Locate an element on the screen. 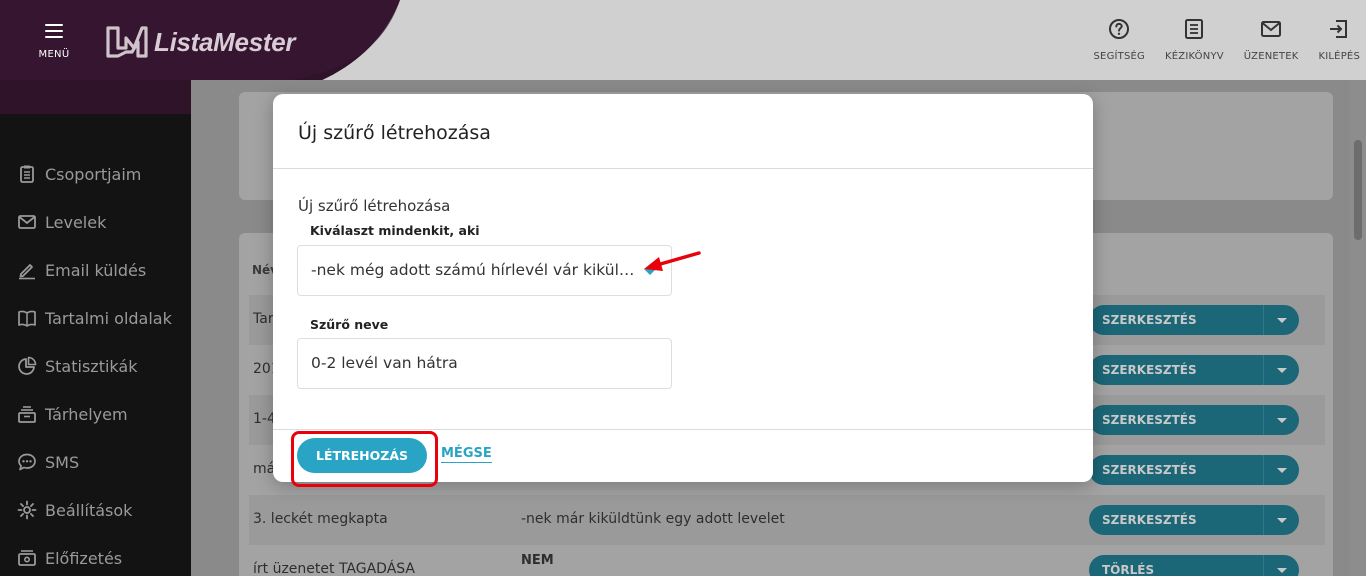  chat-icon is located at coordinates (27, 462).